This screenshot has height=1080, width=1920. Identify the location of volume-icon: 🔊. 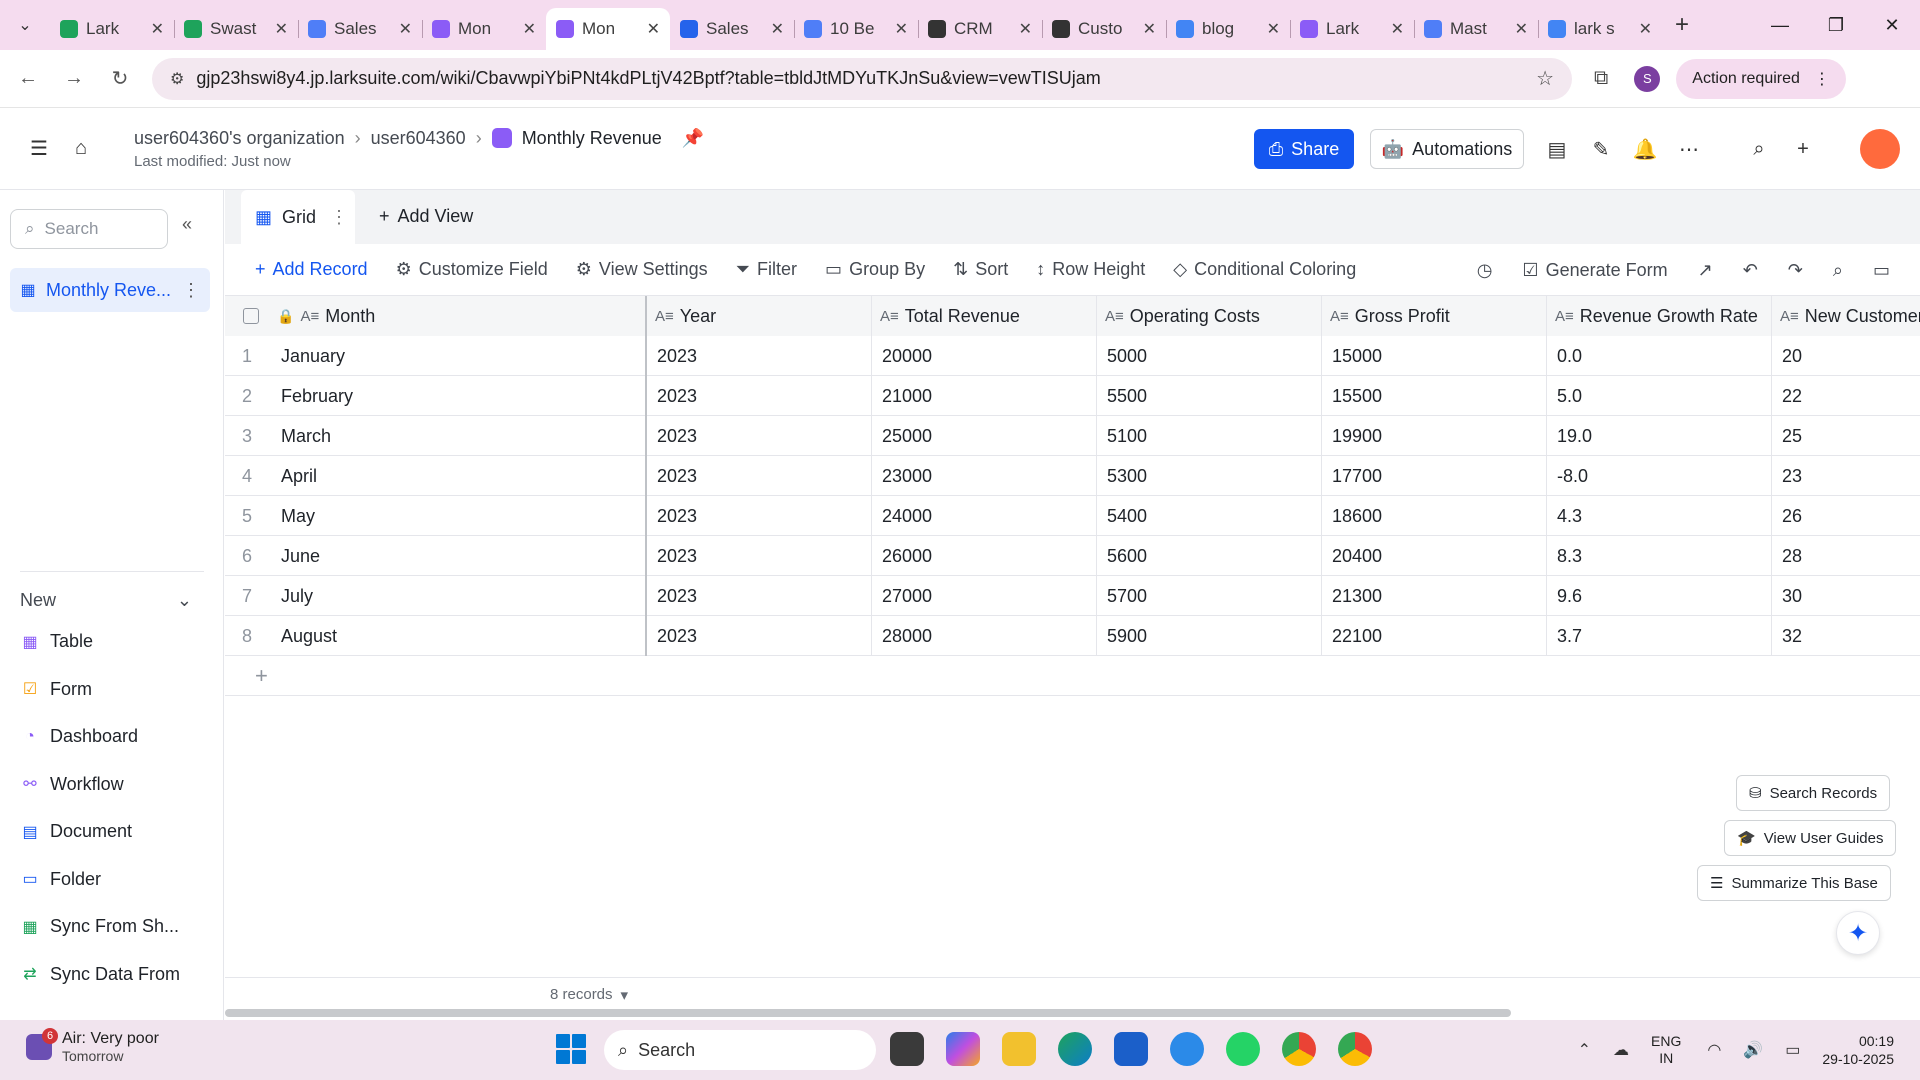
(1753, 1050).